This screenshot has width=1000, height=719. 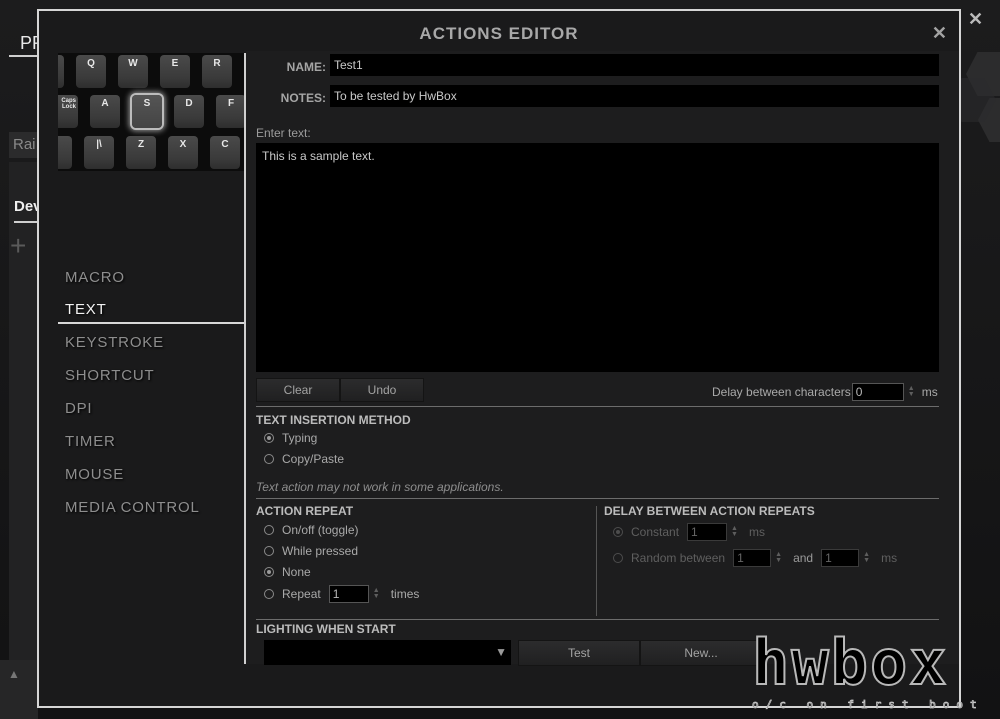 What do you see at coordinates (303, 98) in the screenshot?
I see `notes-label: NOTES:` at bounding box center [303, 98].